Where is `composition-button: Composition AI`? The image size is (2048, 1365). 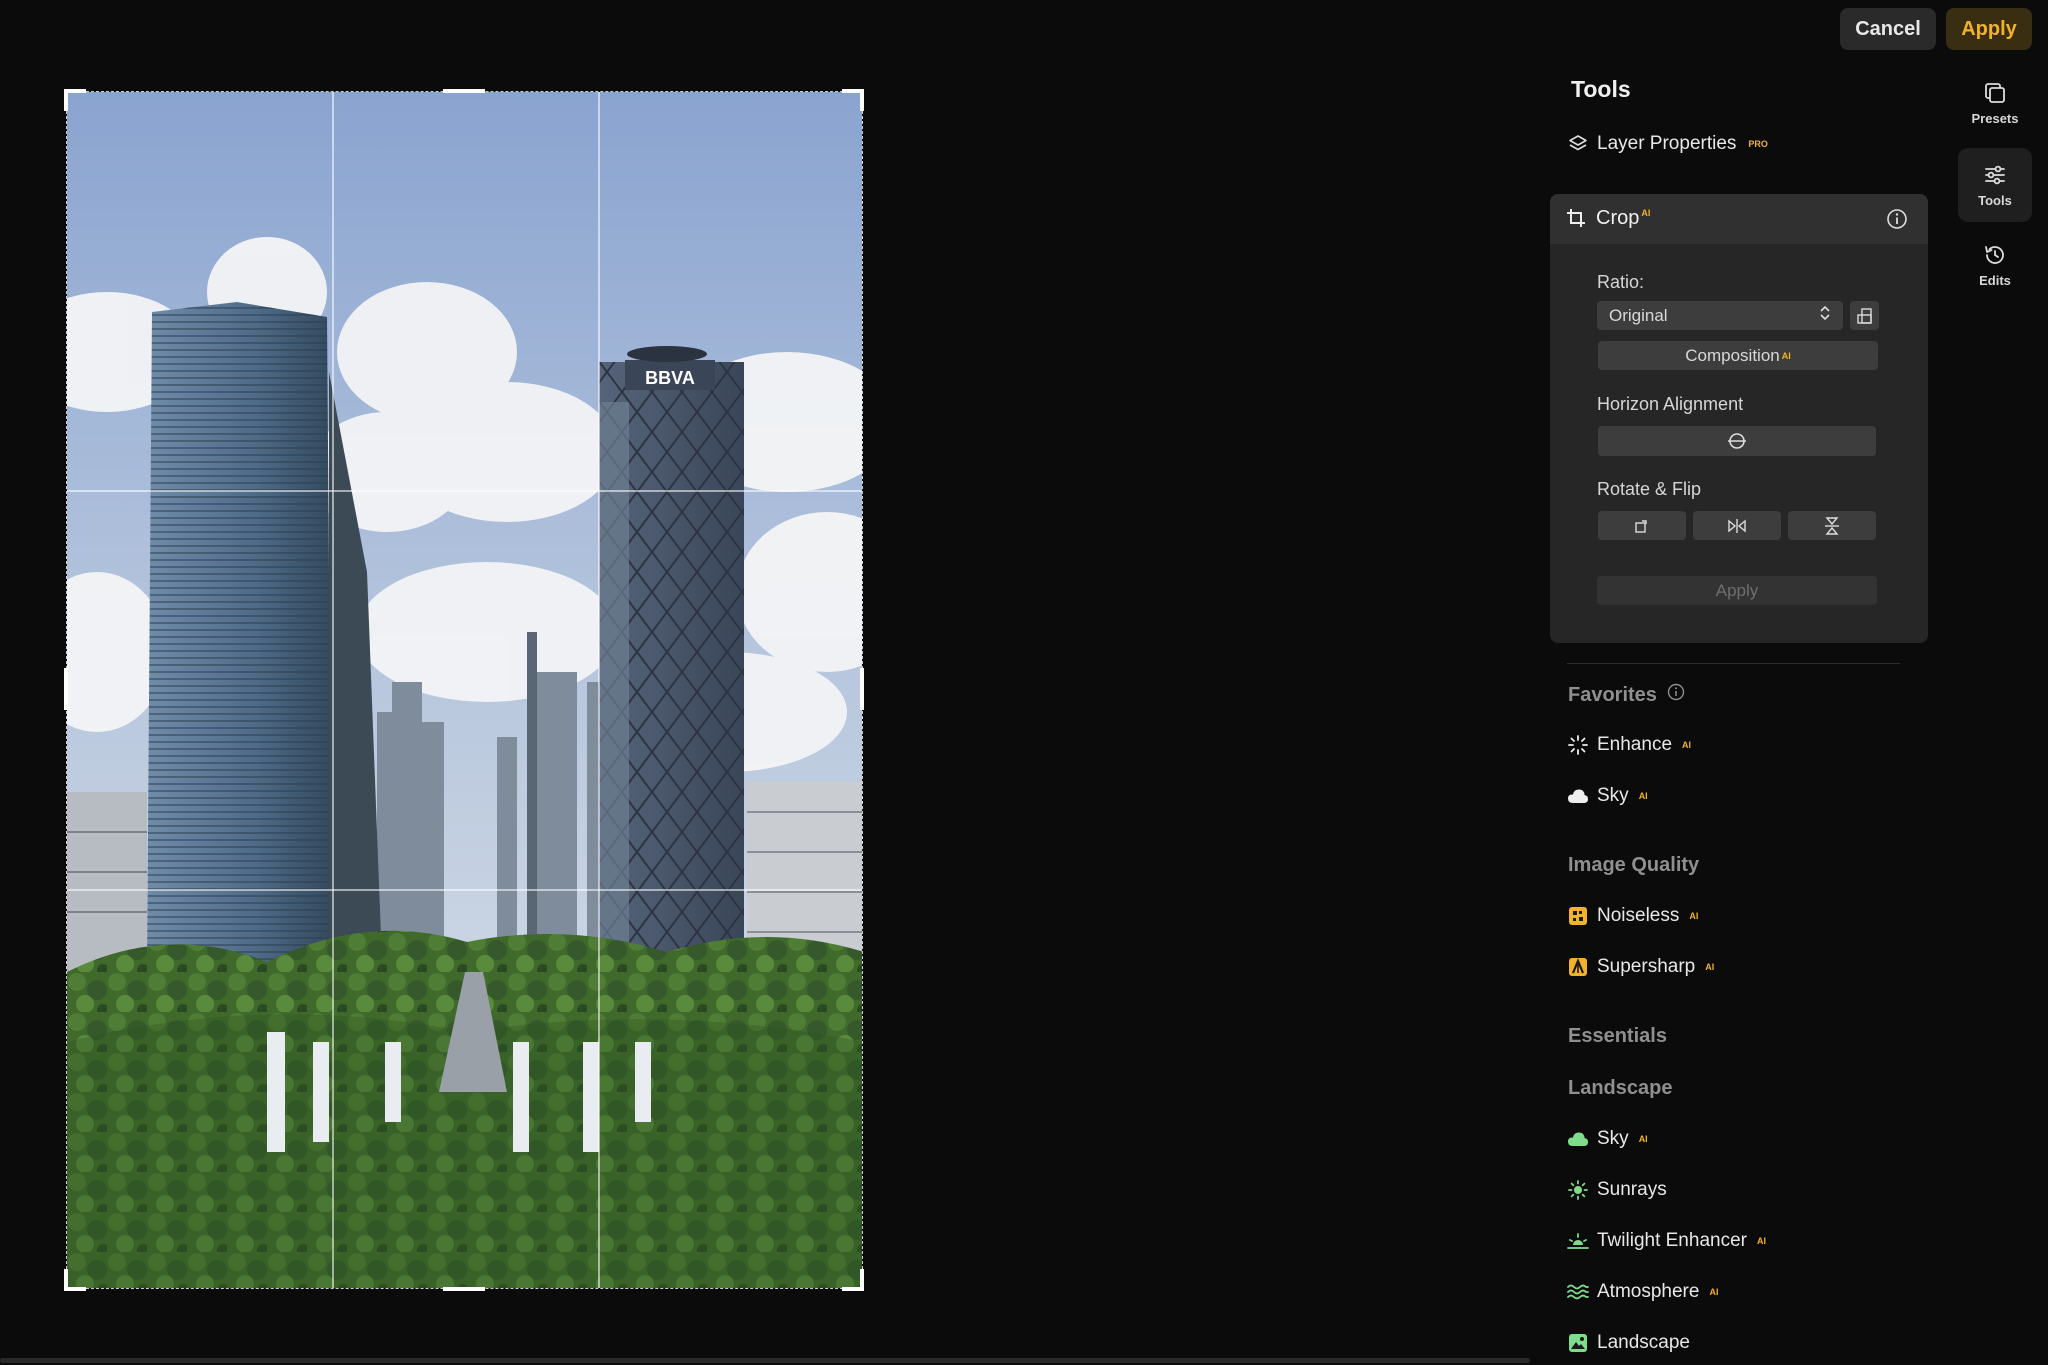
composition-button: Composition AI is located at coordinates (1738, 355).